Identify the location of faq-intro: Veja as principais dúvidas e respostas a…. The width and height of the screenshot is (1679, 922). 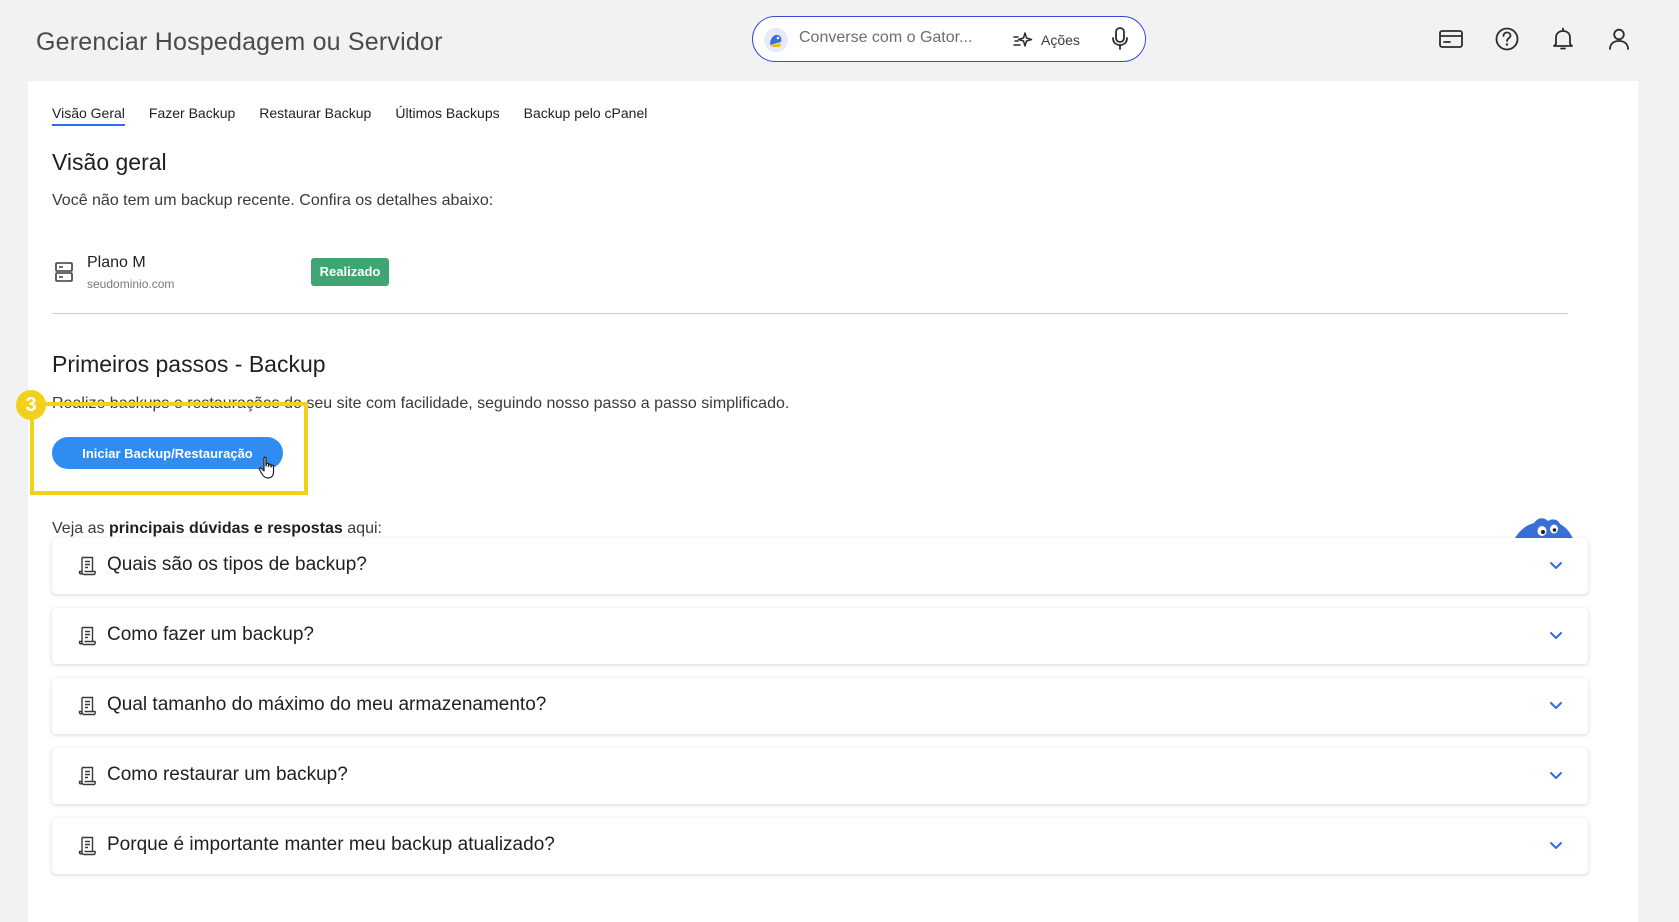
(217, 529).